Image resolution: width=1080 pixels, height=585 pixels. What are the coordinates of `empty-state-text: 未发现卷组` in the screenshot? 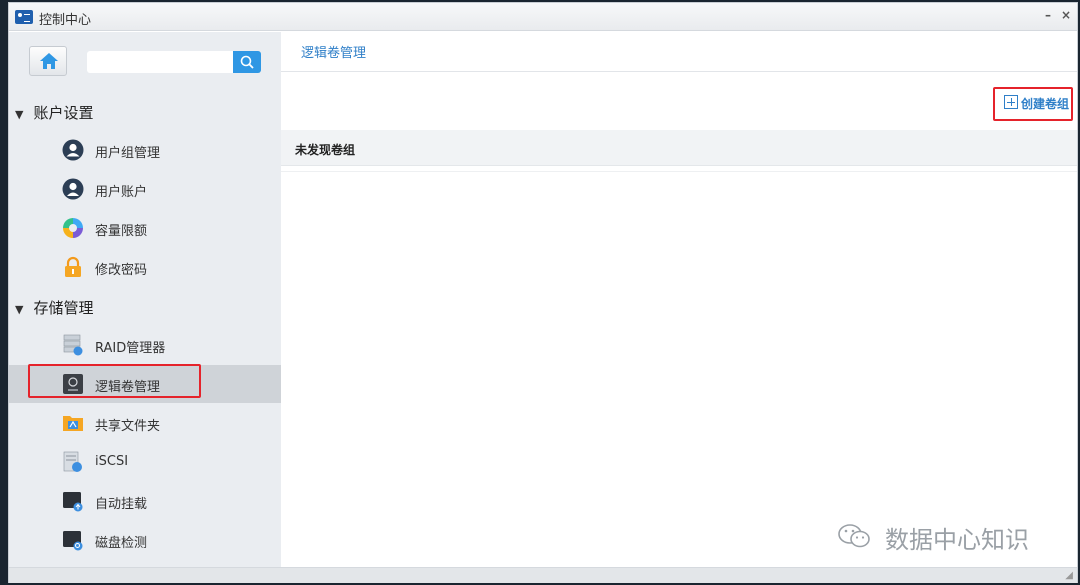 It's located at (325, 150).